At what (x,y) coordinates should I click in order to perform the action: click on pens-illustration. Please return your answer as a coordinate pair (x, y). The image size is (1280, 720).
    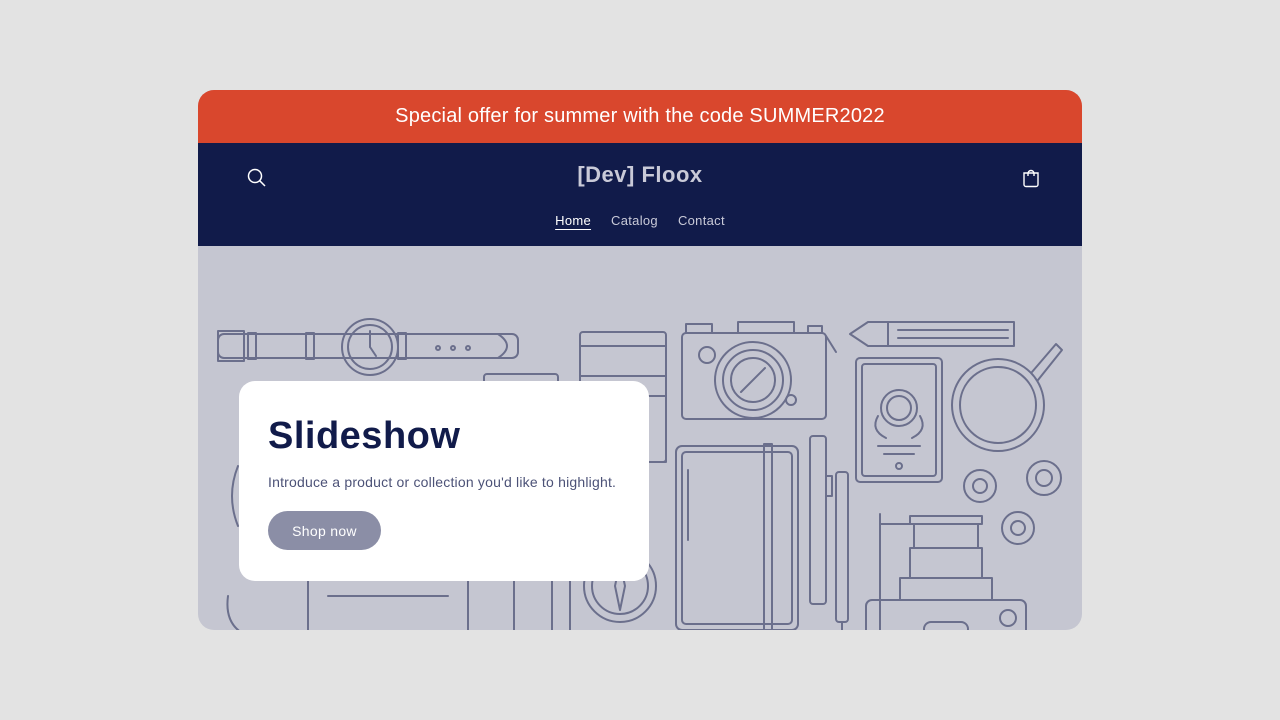
    Looking at the image, I should click on (829, 532).